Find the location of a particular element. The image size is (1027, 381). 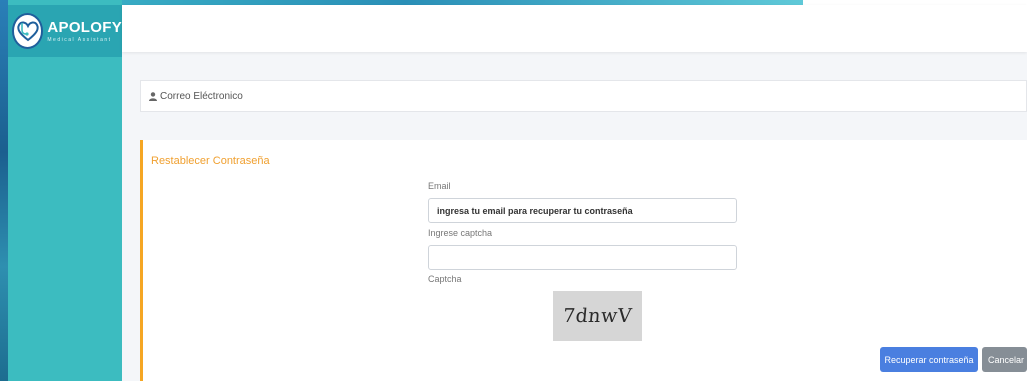

background-strip is located at coordinates (4, 190).